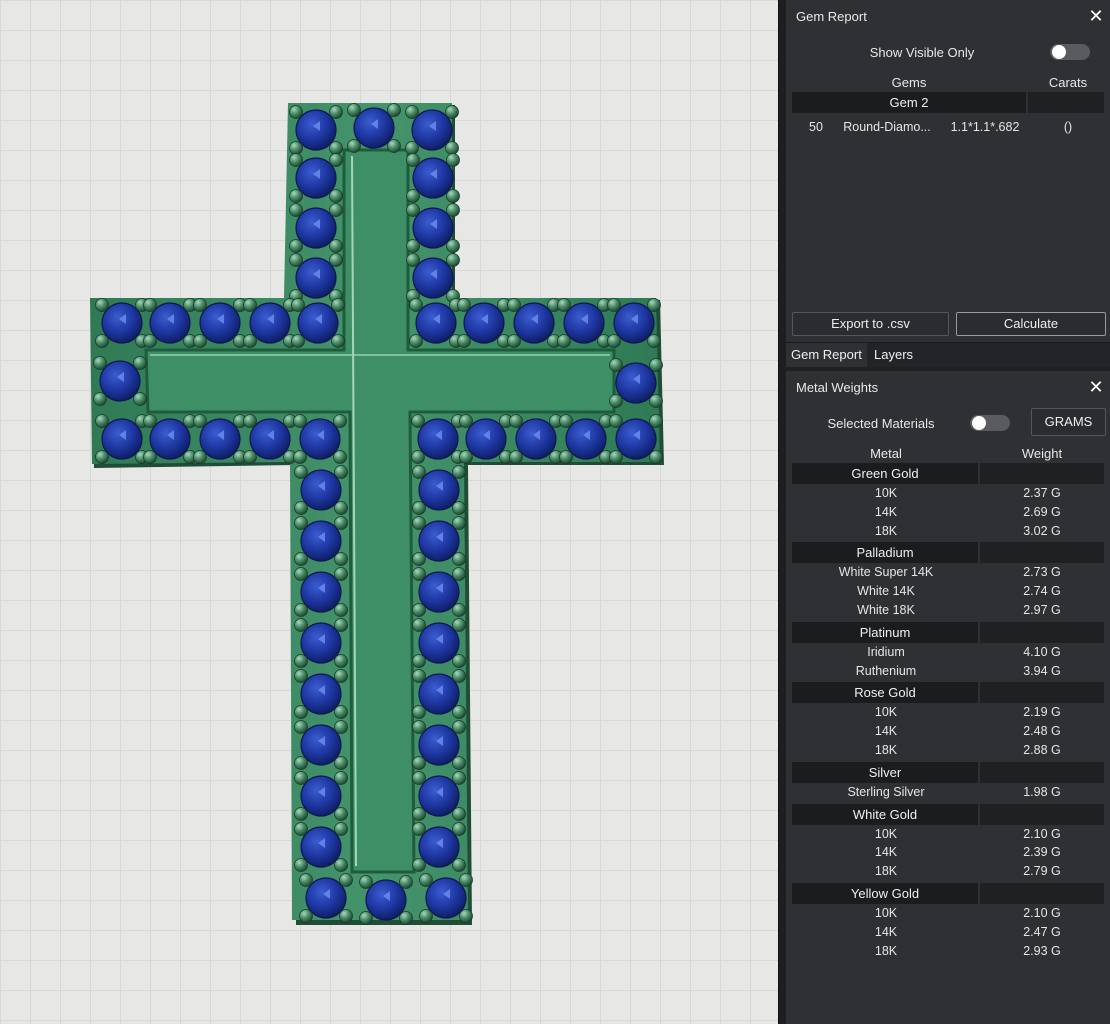 The height and width of the screenshot is (1024, 1110). What do you see at coordinates (1031, 324) in the screenshot?
I see `calculate-button: Calculate` at bounding box center [1031, 324].